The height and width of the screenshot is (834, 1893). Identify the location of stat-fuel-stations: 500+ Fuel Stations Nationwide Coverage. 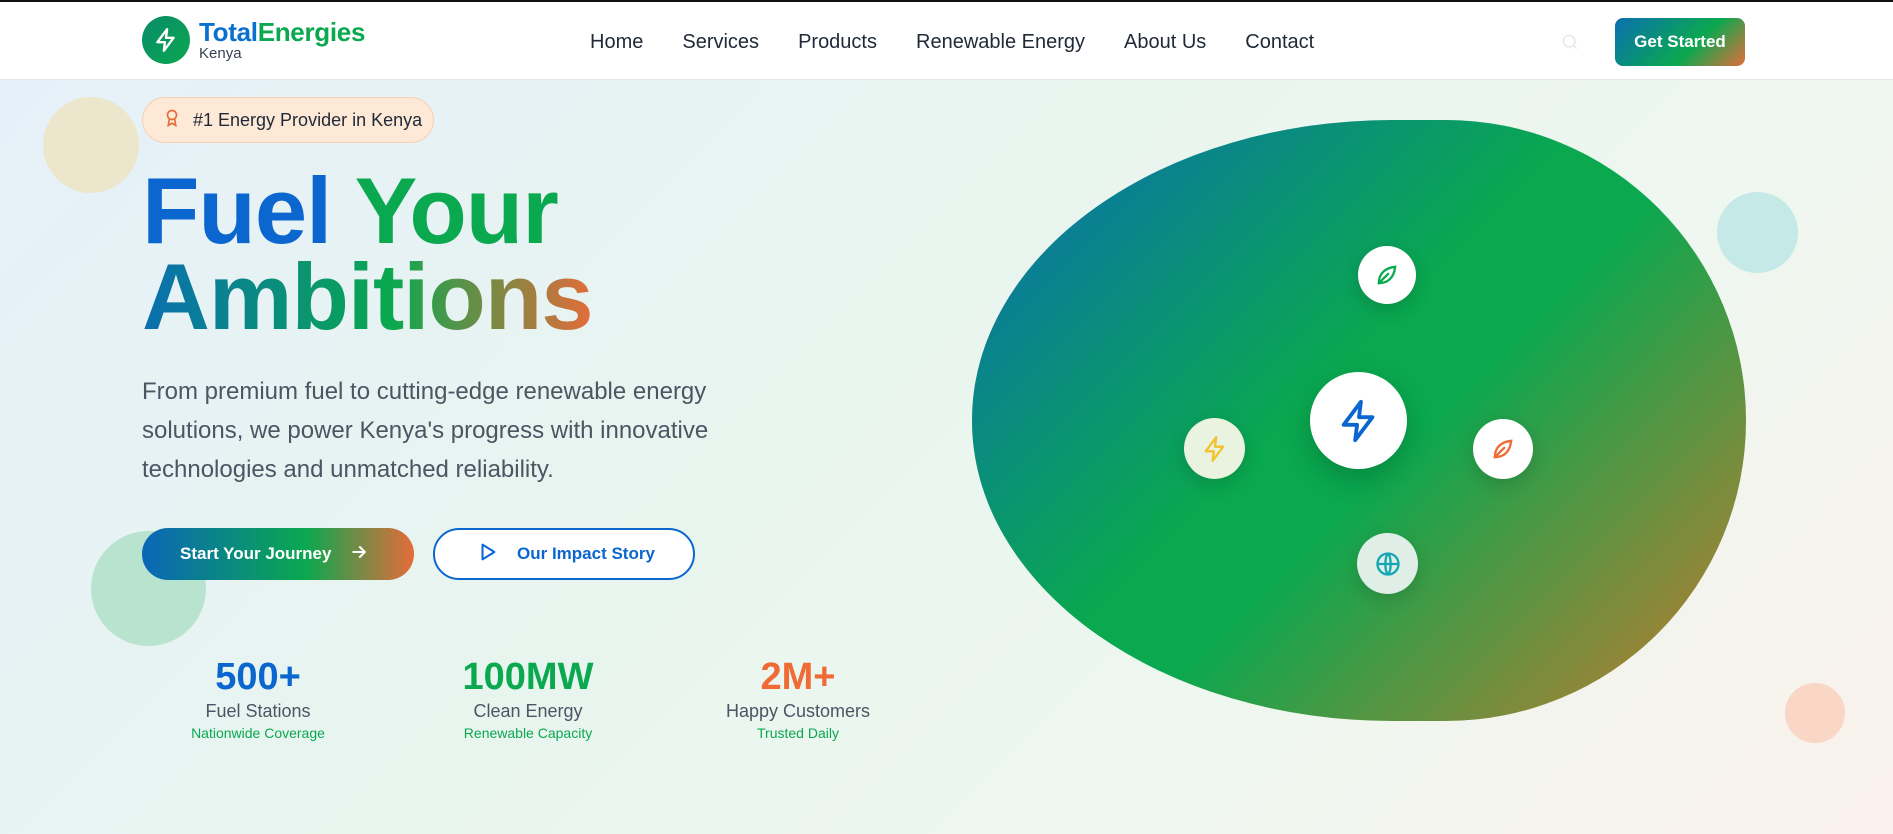
(258, 699).